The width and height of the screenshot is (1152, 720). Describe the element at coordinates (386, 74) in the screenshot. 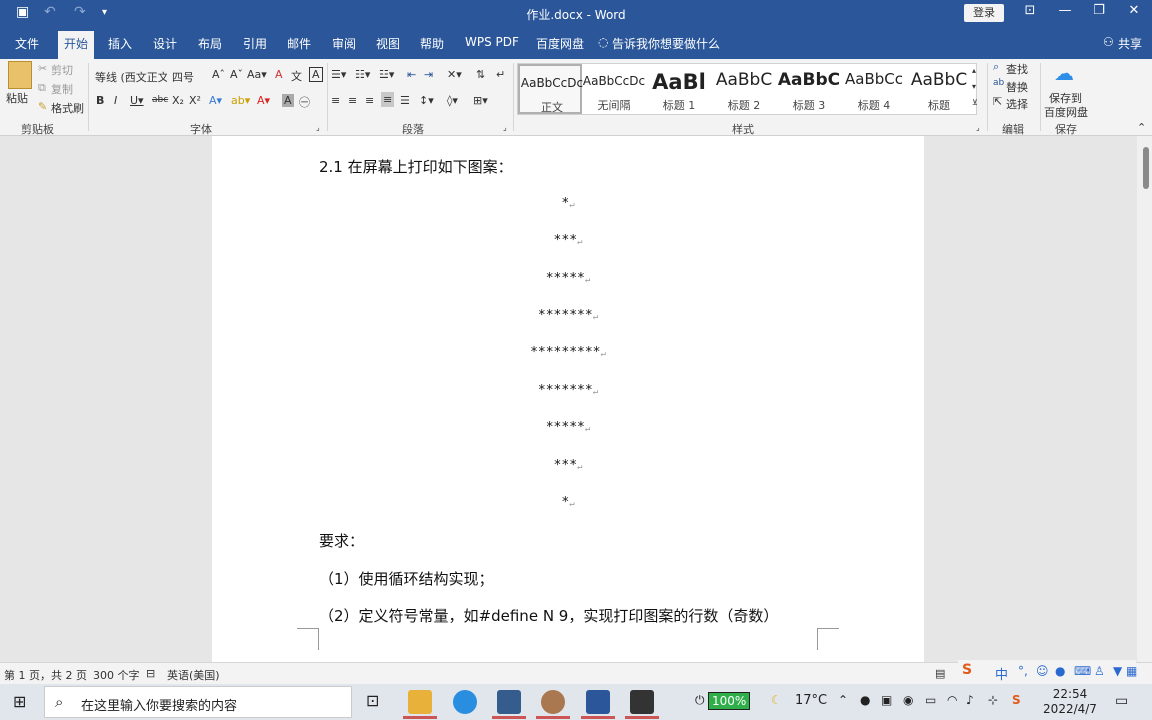

I see `multilevel-list-icon: ☳▾` at that location.